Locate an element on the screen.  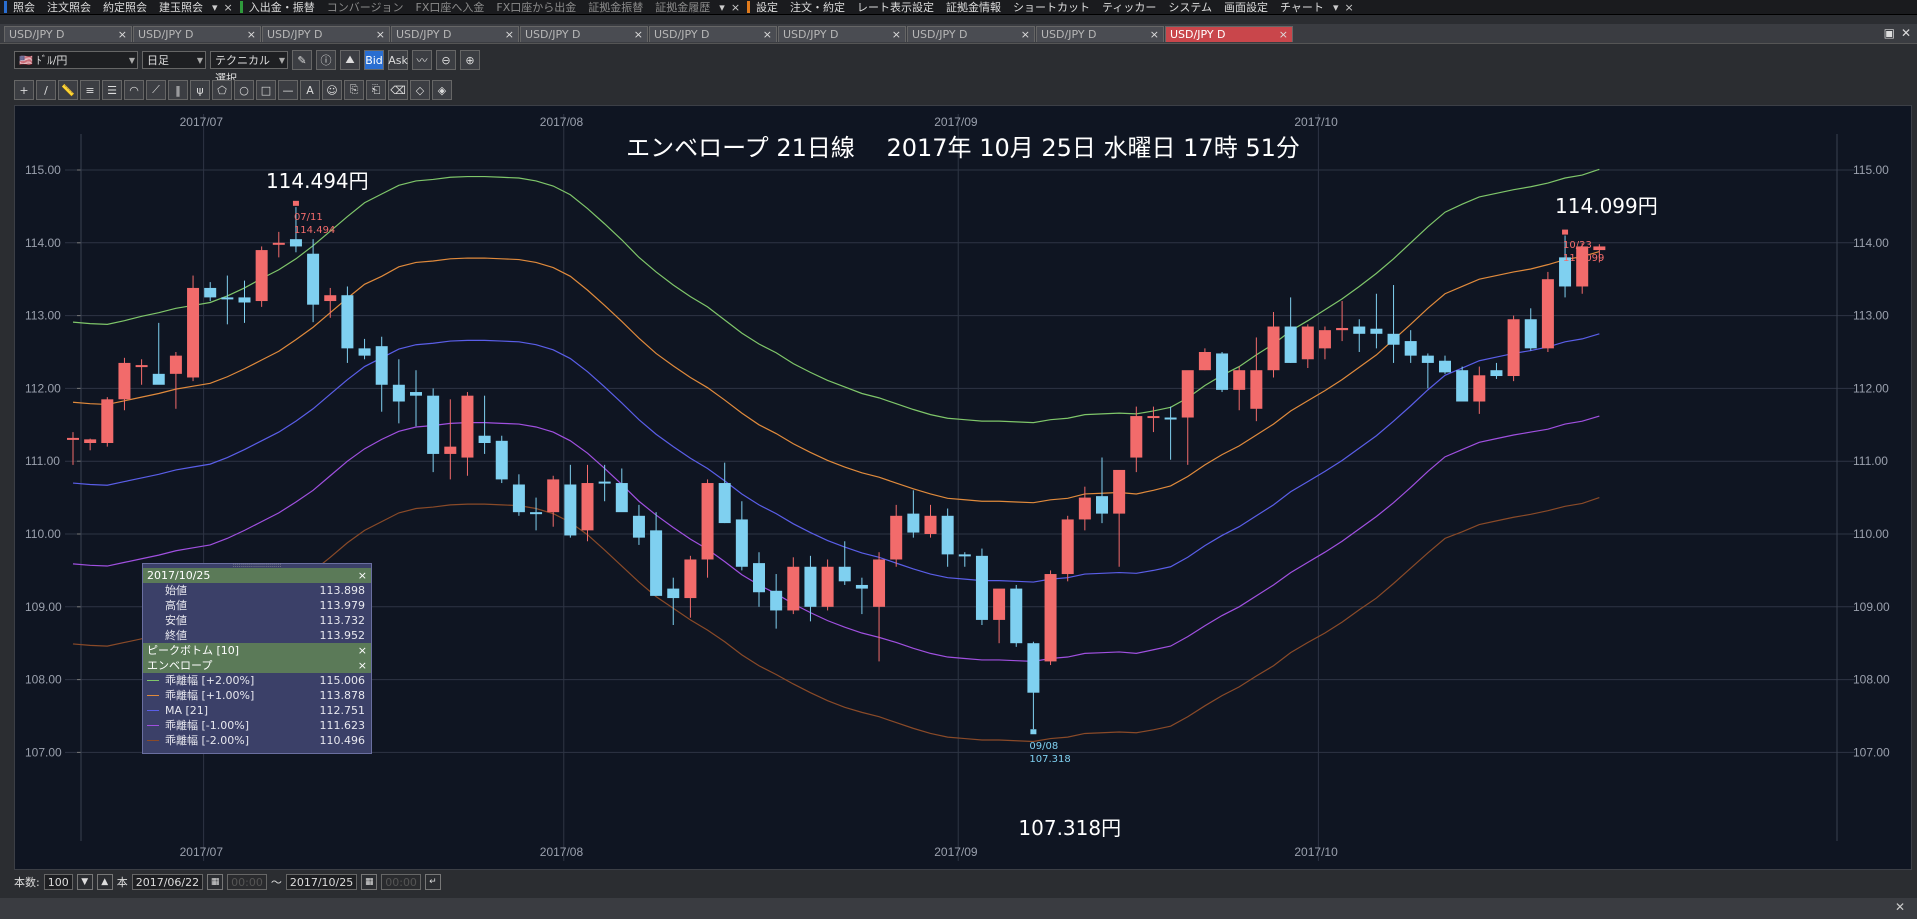
maximize-icon: ▣ is located at coordinates (1889, 33).